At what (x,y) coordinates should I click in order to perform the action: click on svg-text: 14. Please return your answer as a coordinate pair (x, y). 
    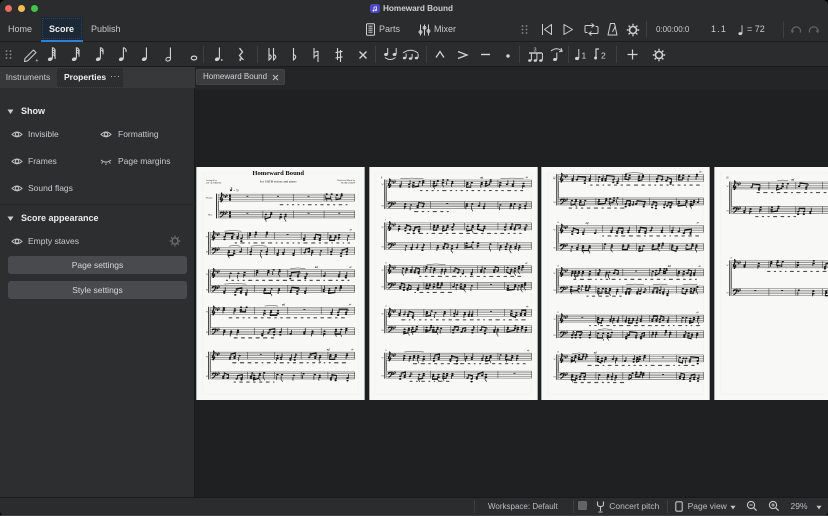
    Looking at the image, I should click on (558, 222).